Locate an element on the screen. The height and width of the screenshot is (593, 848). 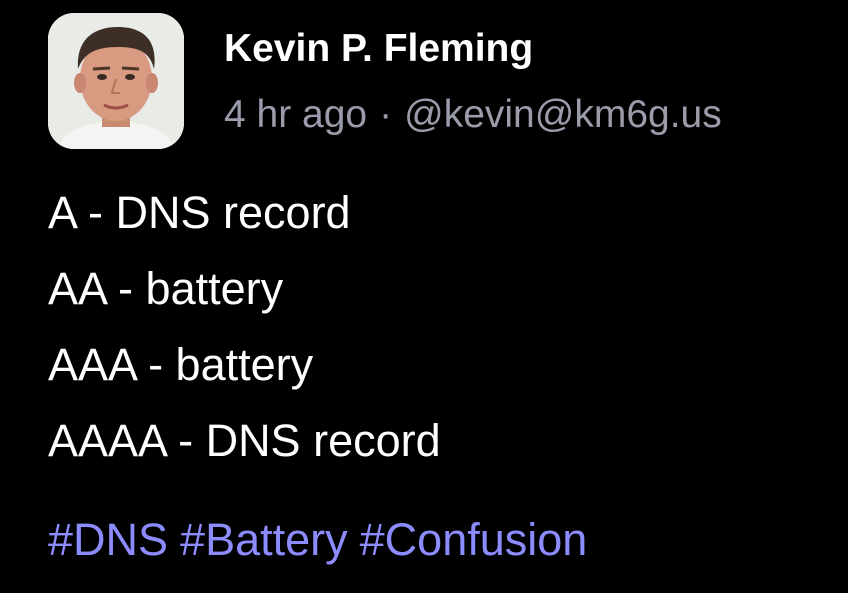
post-line: AAAA - DNS record is located at coordinates (244, 440).